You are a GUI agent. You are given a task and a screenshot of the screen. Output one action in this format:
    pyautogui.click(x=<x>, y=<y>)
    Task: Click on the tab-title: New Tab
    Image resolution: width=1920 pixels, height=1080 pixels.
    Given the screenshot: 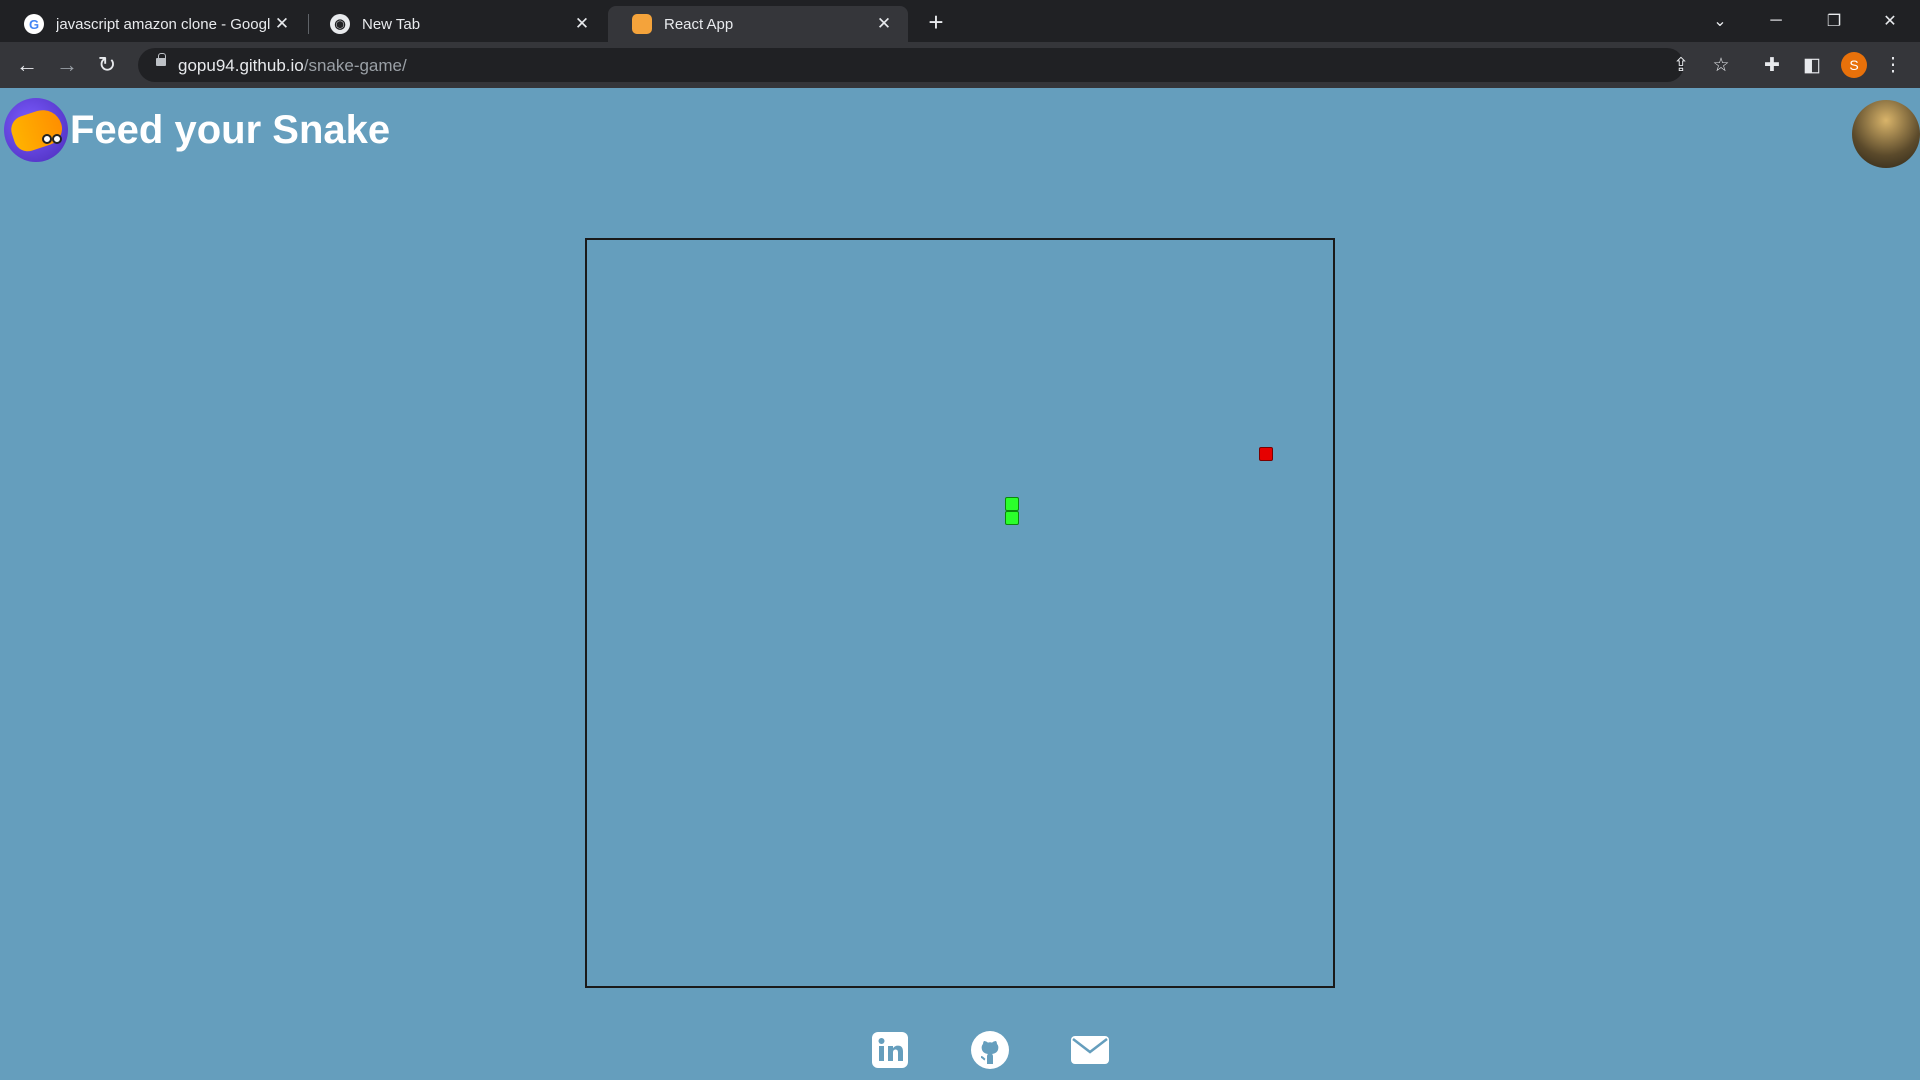 What is the action you would take?
    pyautogui.click(x=391, y=24)
    